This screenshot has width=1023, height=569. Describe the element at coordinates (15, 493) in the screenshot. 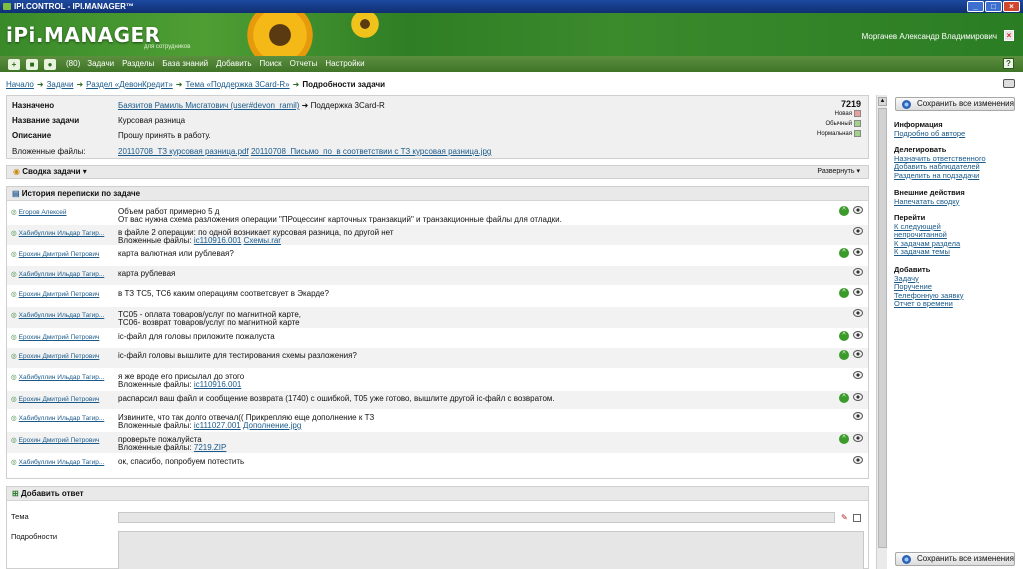

I see `add-icon: ⊞` at that location.